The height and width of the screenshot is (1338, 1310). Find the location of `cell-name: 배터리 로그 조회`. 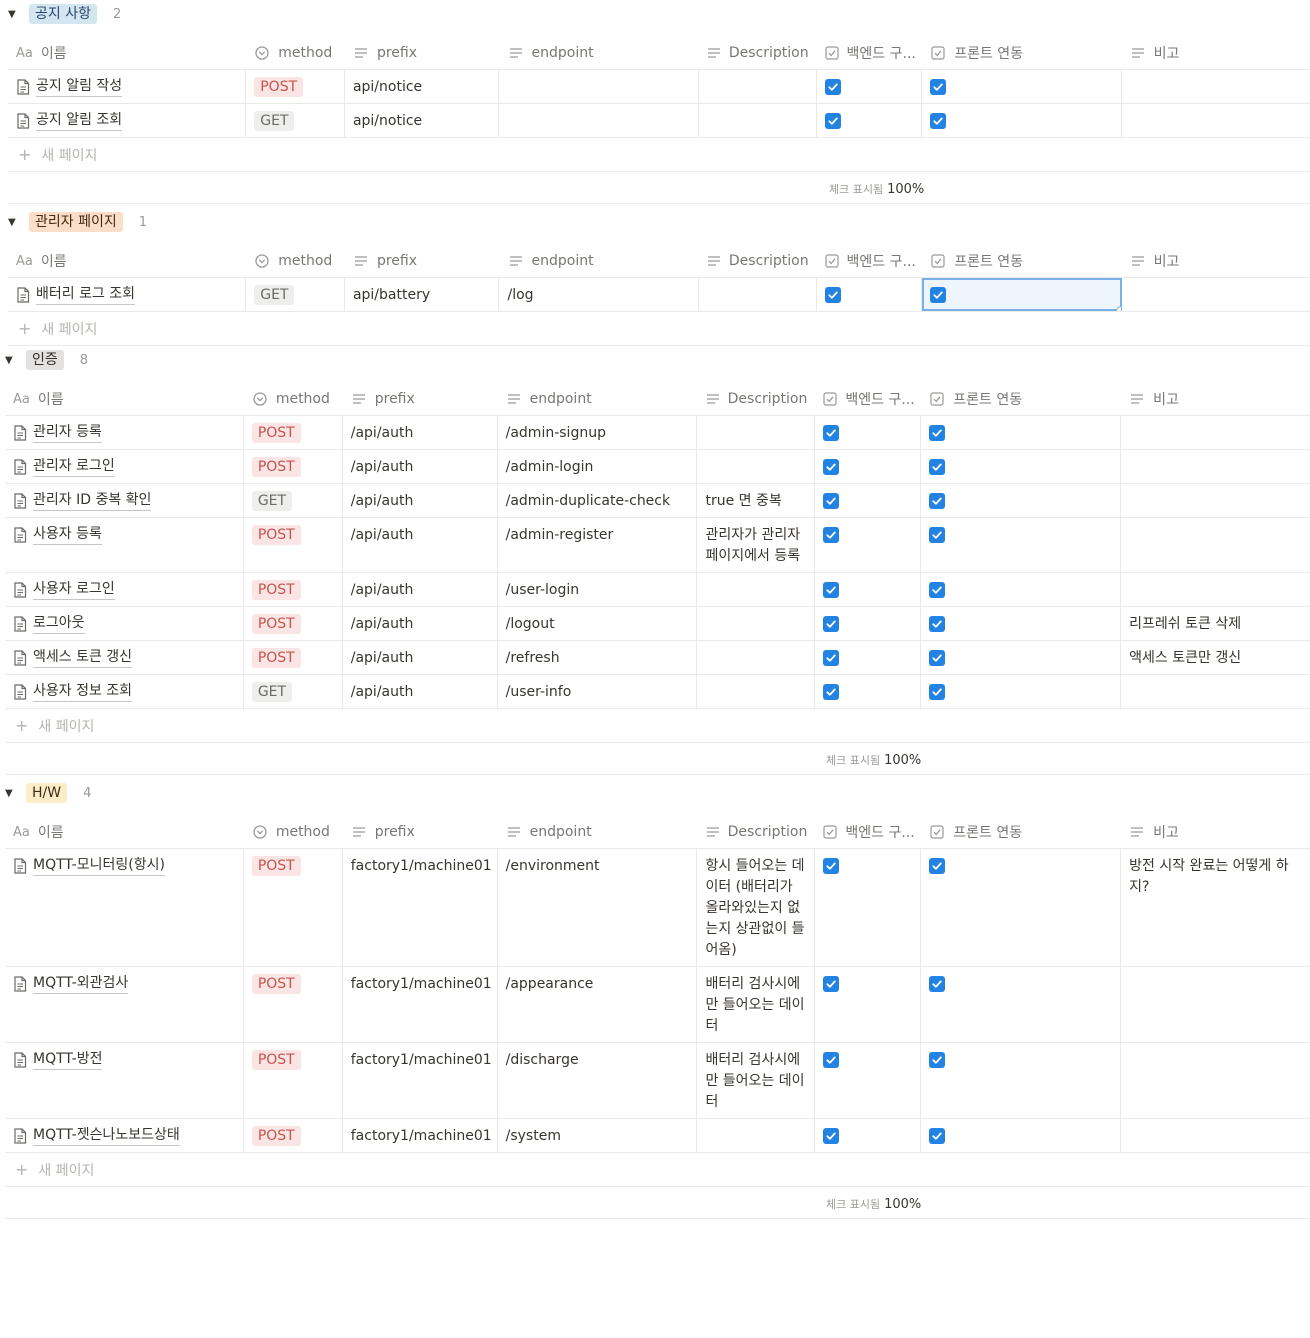

cell-name: 배터리 로그 조회 is located at coordinates (127, 294).